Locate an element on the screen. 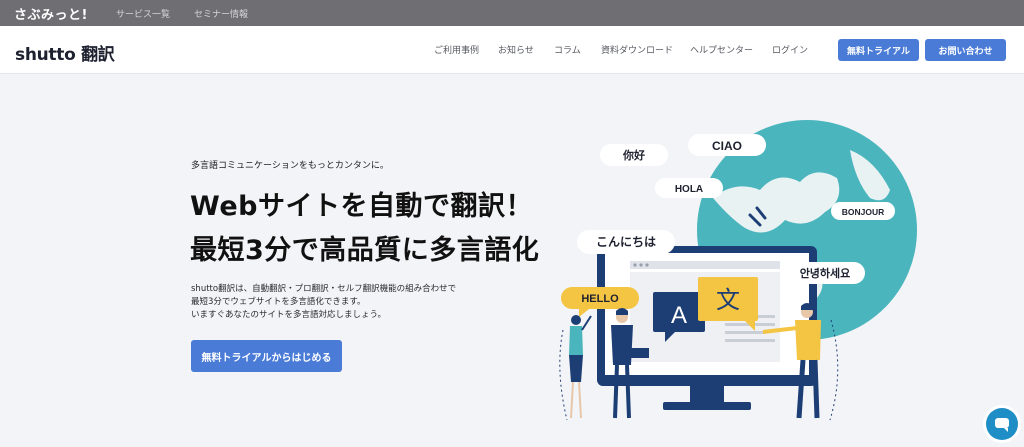 The width and height of the screenshot is (1024, 447). svg-text: BONJOUR is located at coordinates (863, 212).